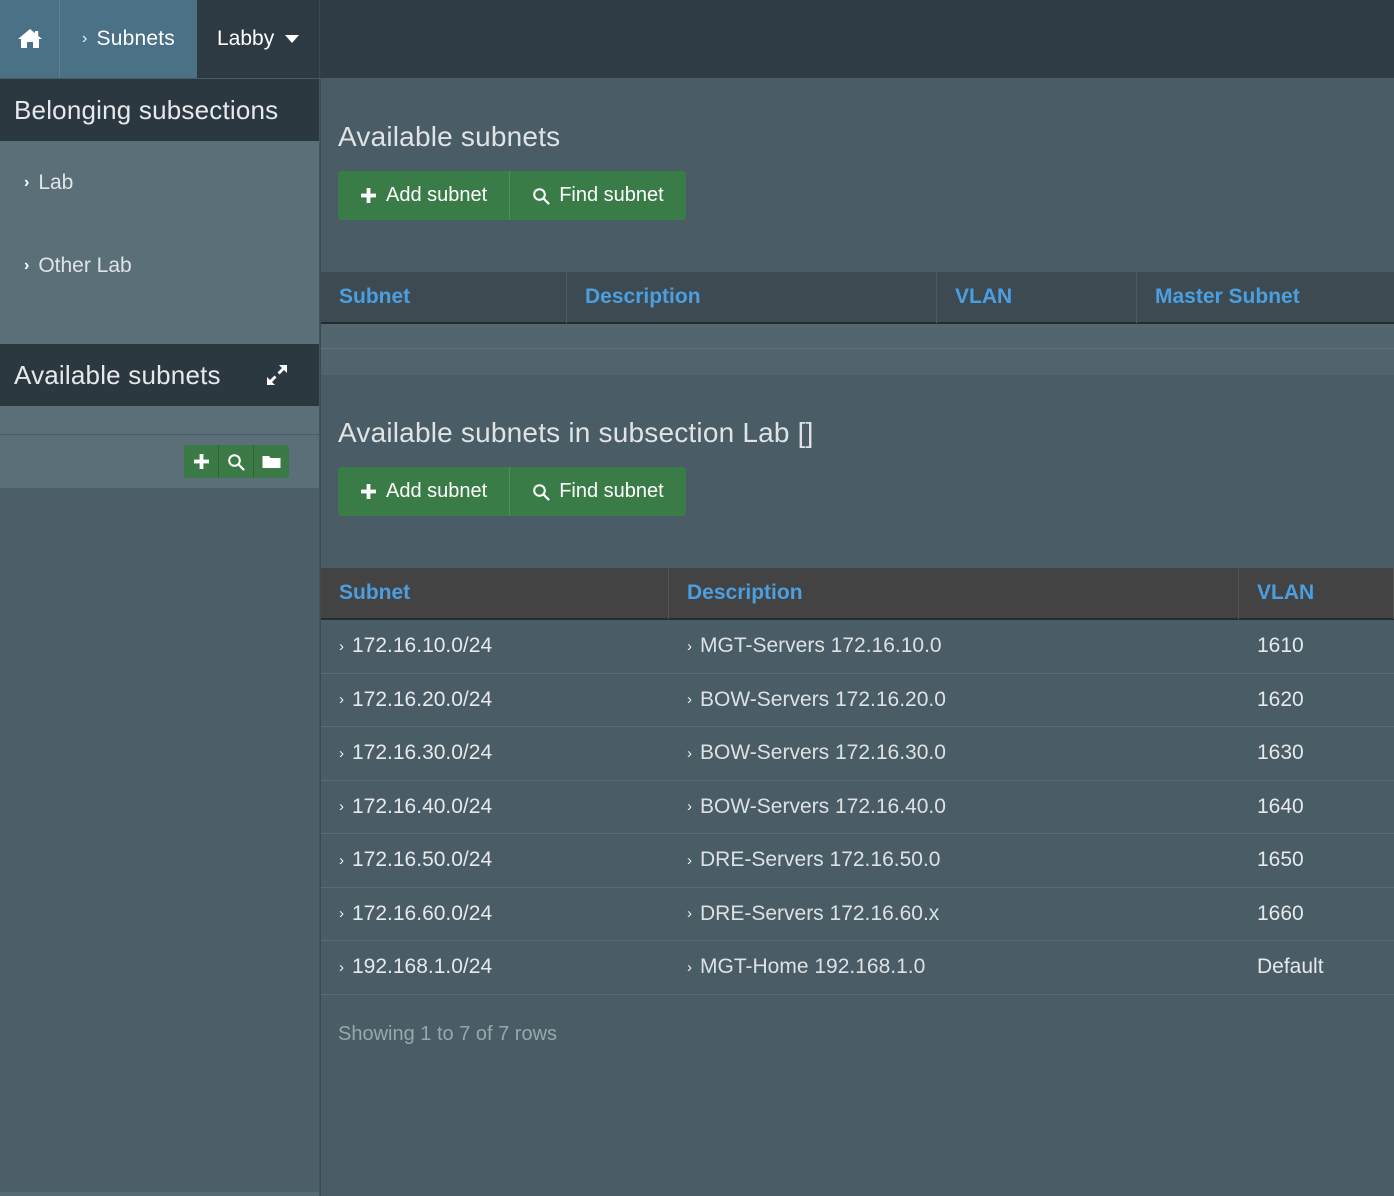 The height and width of the screenshot is (1196, 1394). Describe the element at coordinates (857, 482) in the screenshot. I see `toolbar-subsection-subnets: Add subnet Find subnet` at that location.